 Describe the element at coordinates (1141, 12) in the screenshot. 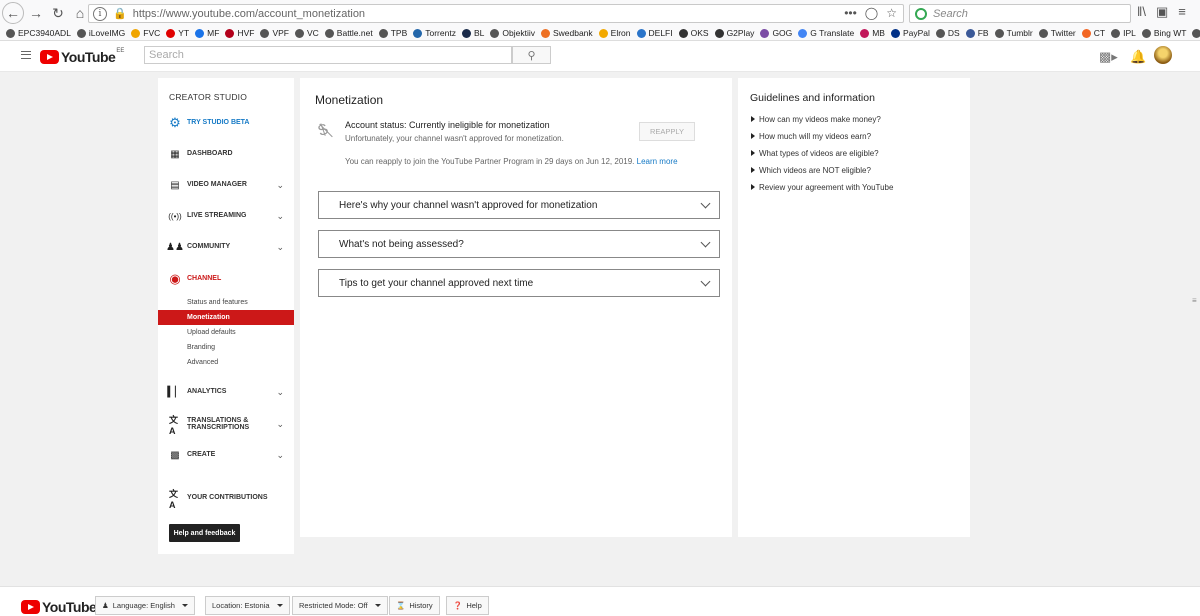

I see `library-icon: ‖\` at that location.